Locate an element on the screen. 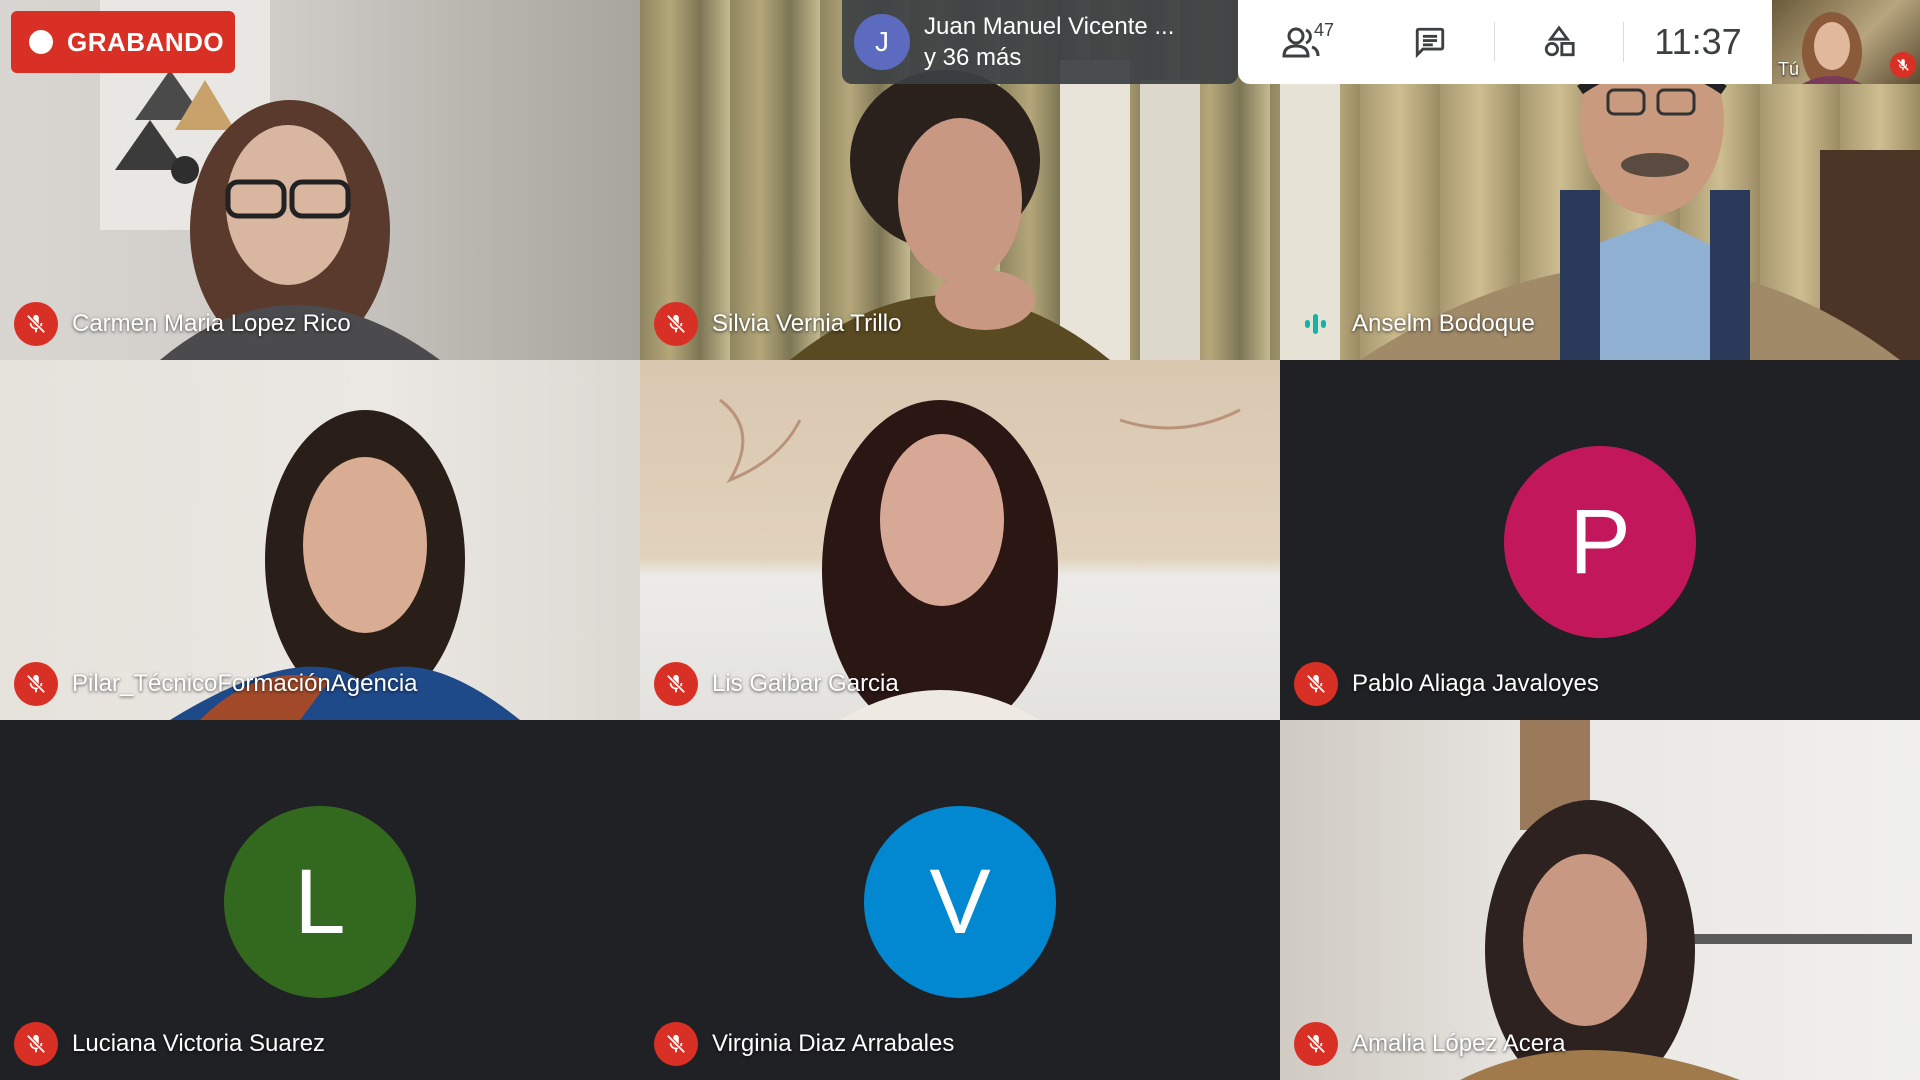 This screenshot has width=1920, height=1080. recording-label: GRABANDO is located at coordinates (146, 41).